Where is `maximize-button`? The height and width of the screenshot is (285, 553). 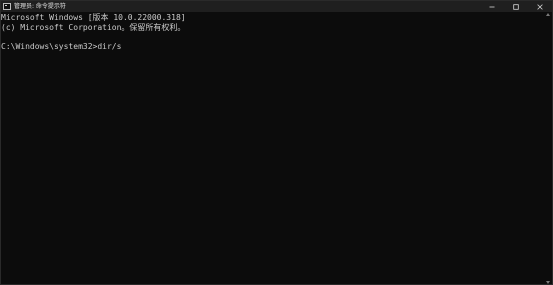 maximize-button is located at coordinates (516, 6).